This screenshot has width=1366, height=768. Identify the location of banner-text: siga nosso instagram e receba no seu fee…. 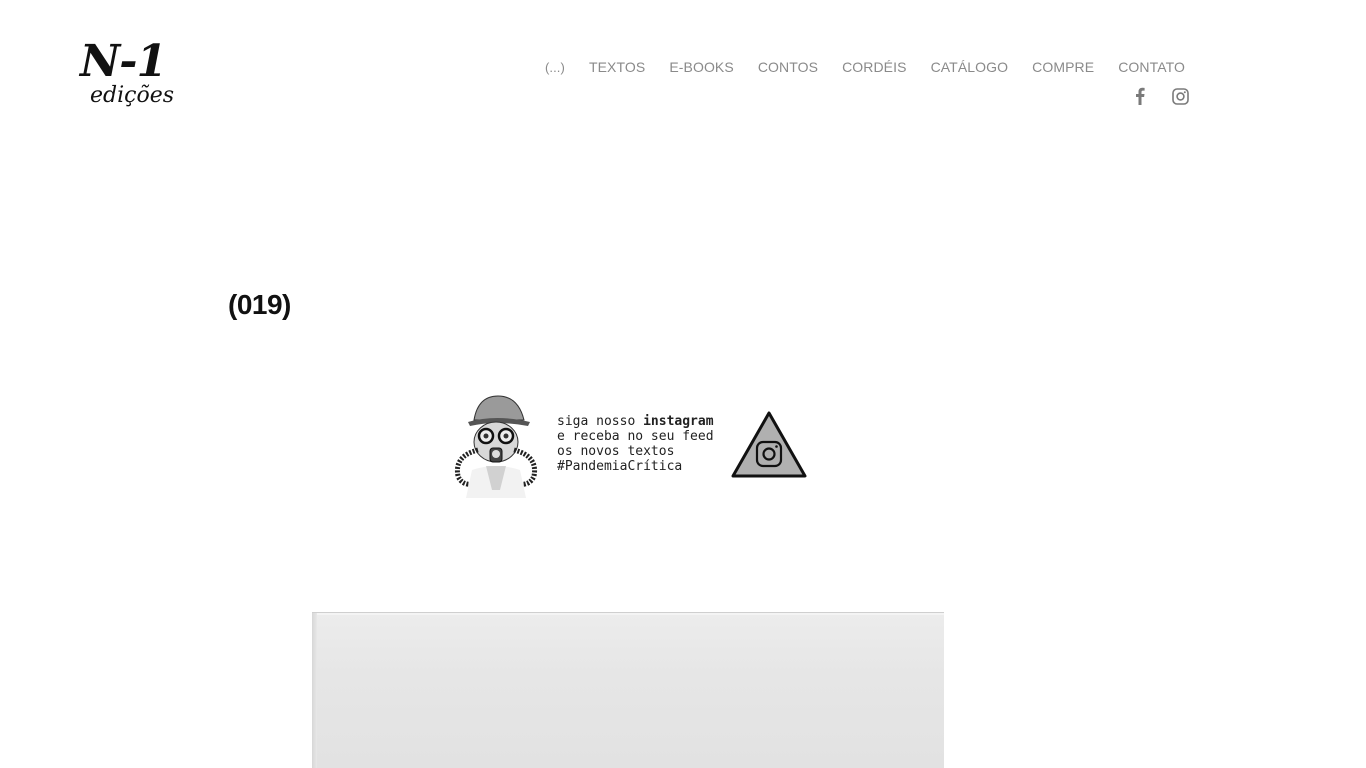
(635, 444).